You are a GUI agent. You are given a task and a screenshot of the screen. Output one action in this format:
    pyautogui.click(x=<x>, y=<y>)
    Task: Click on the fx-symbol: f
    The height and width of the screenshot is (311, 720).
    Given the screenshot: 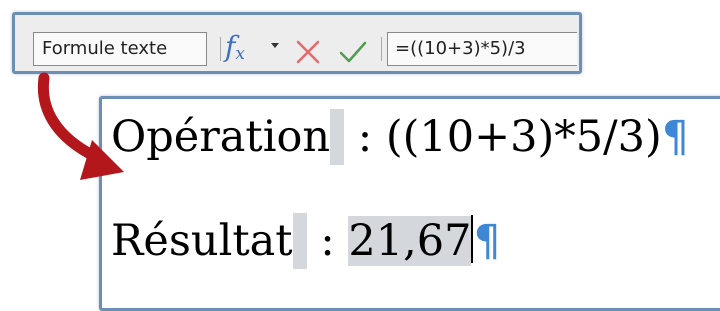 What is the action you would take?
    pyautogui.click(x=230, y=46)
    